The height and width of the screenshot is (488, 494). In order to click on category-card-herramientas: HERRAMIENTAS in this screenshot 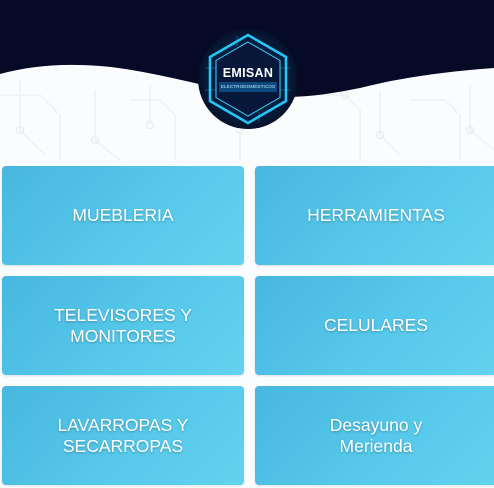, I will do `click(374, 215)`.